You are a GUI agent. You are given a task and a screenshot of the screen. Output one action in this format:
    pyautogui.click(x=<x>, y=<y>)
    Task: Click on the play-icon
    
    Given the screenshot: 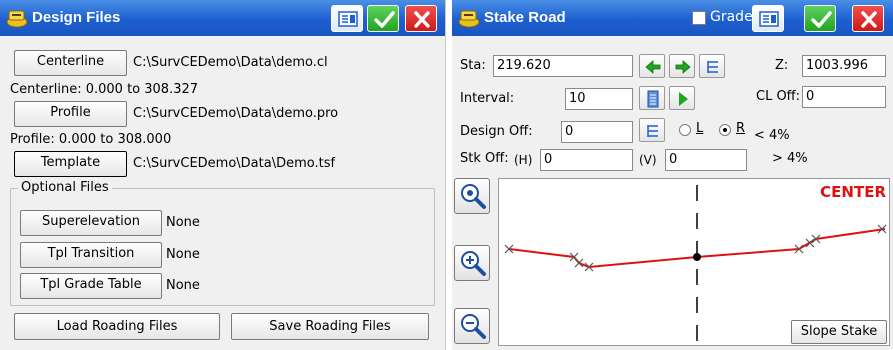 What is the action you would take?
    pyautogui.click(x=683, y=99)
    